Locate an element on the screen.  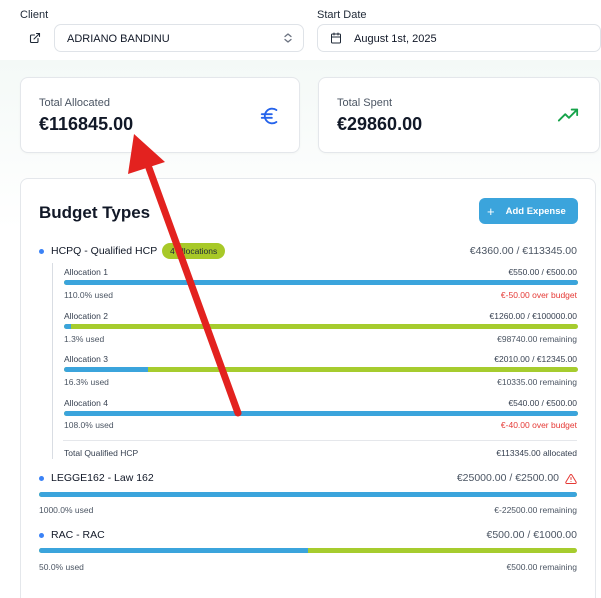
client-select-value: ADRIANO BANDINU is located at coordinates (118, 39).